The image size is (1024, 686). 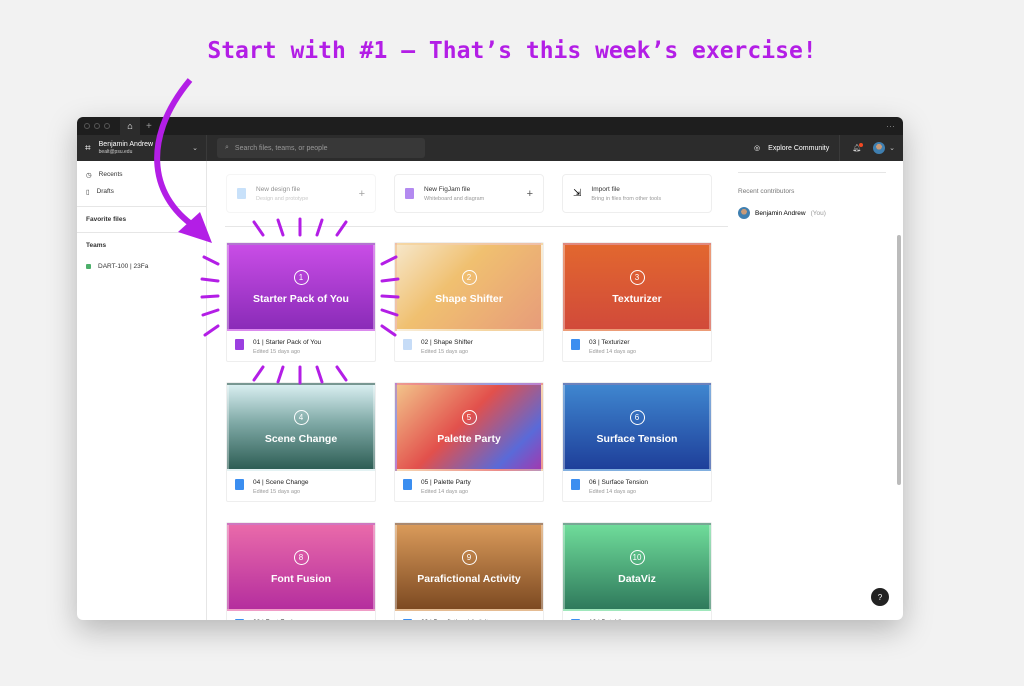 I want to click on action-title: Import file, so click(x=605, y=189).